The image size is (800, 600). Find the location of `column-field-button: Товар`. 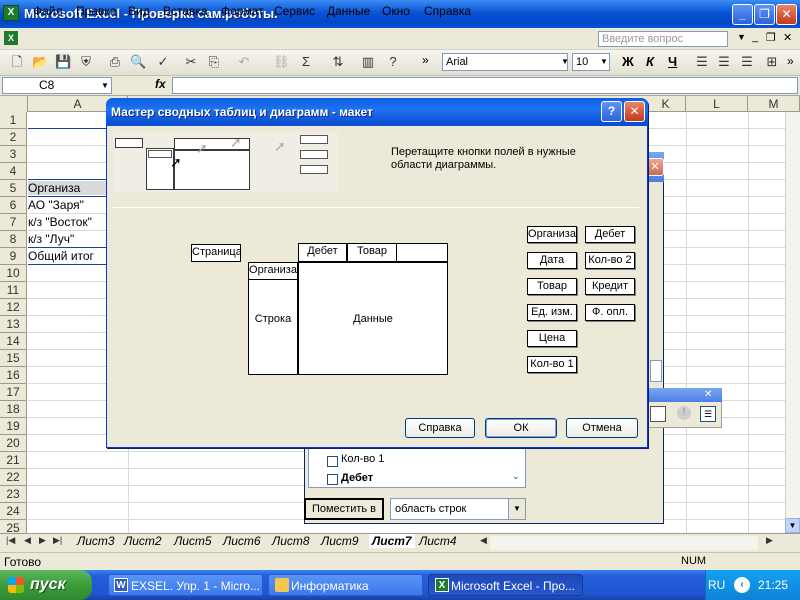

column-field-button: Товар is located at coordinates (372, 252).